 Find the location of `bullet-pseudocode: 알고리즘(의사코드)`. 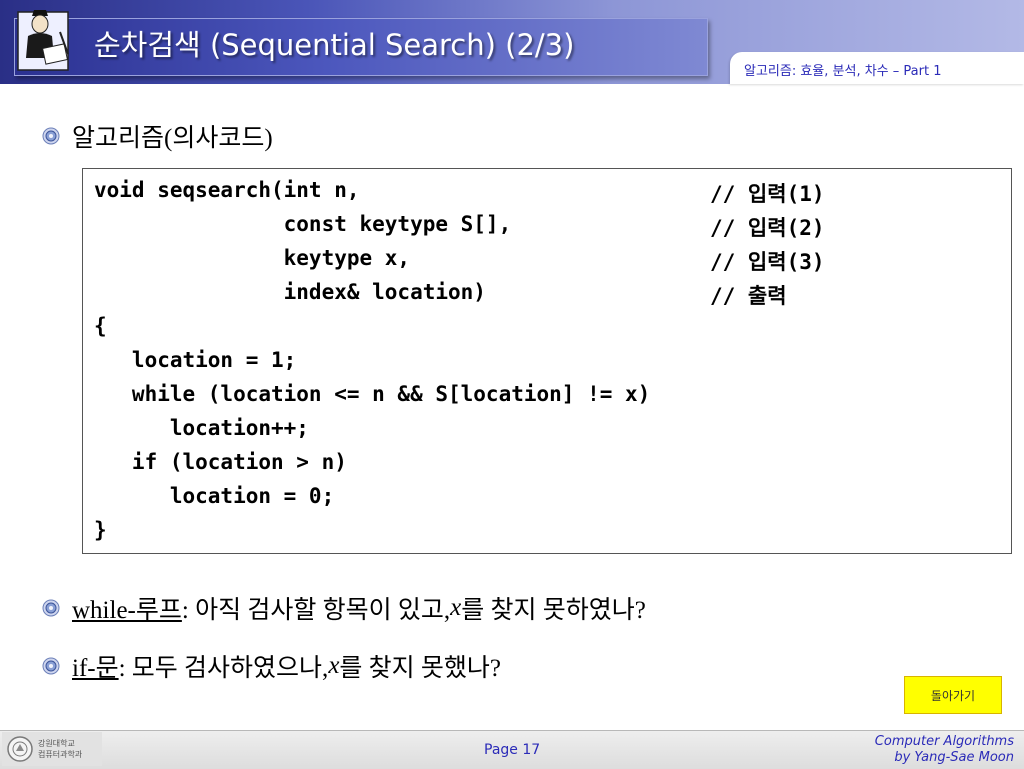

bullet-pseudocode: 알고리즘(의사코드) is located at coordinates (157, 136).